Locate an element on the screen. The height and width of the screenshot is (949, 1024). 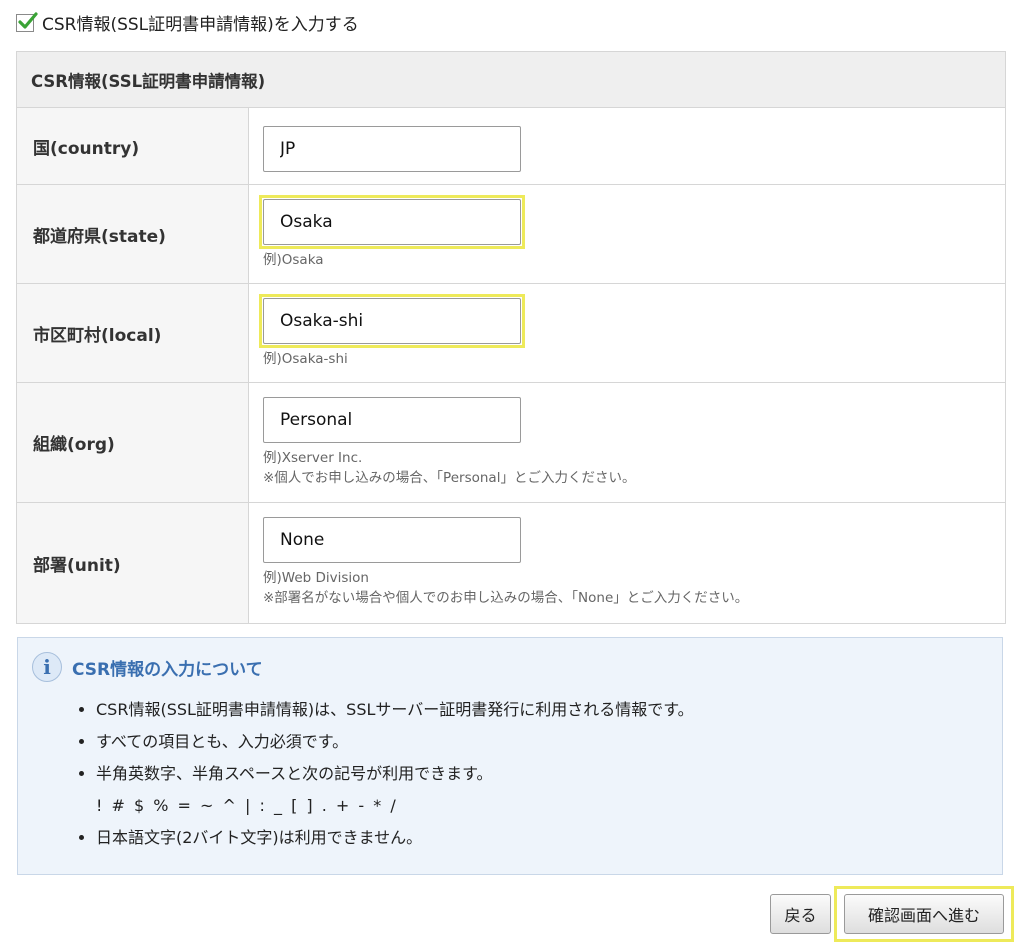
local-input is located at coordinates (392, 321).